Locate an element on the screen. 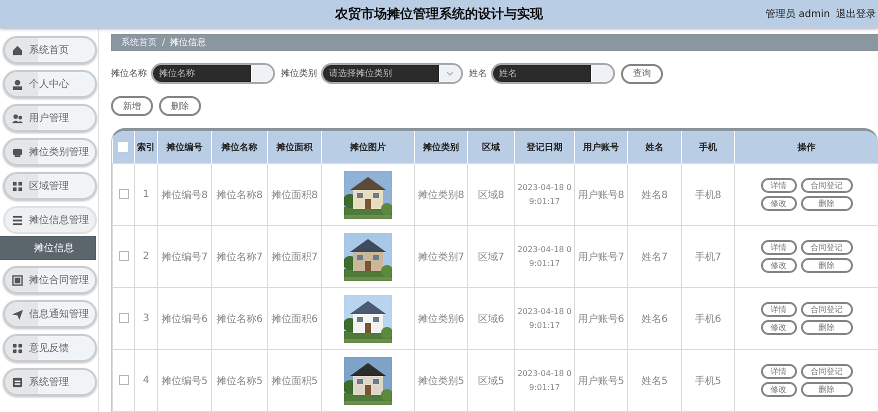  people-icon is located at coordinates (17, 118).